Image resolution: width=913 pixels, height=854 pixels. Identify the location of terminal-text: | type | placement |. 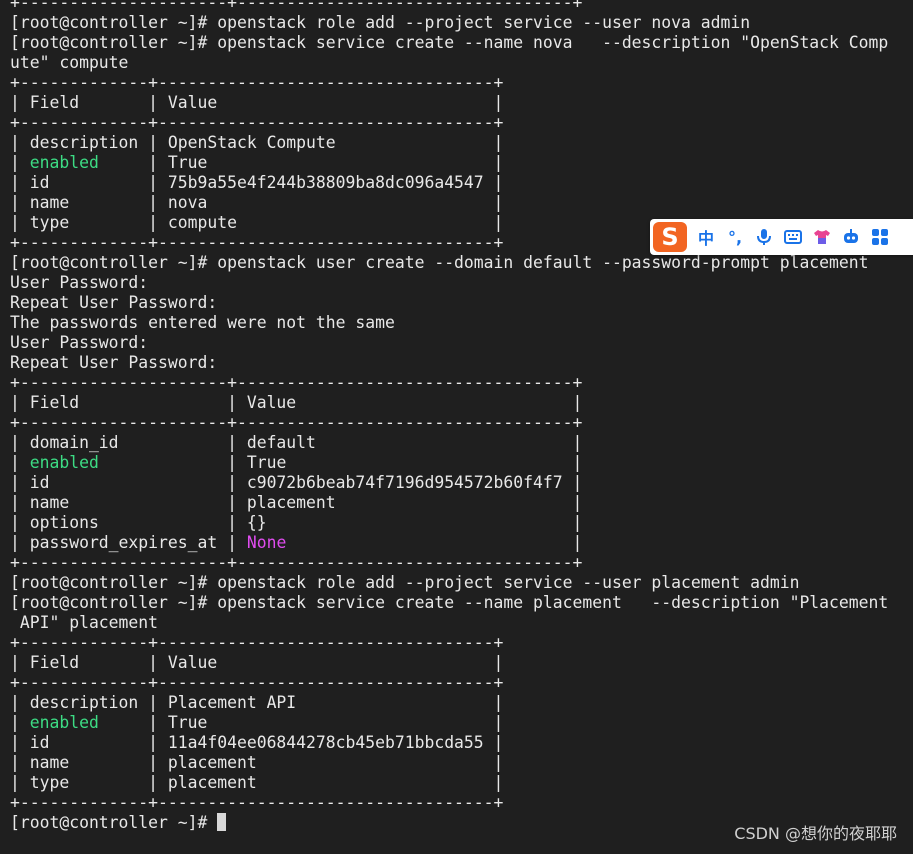
(257, 782).